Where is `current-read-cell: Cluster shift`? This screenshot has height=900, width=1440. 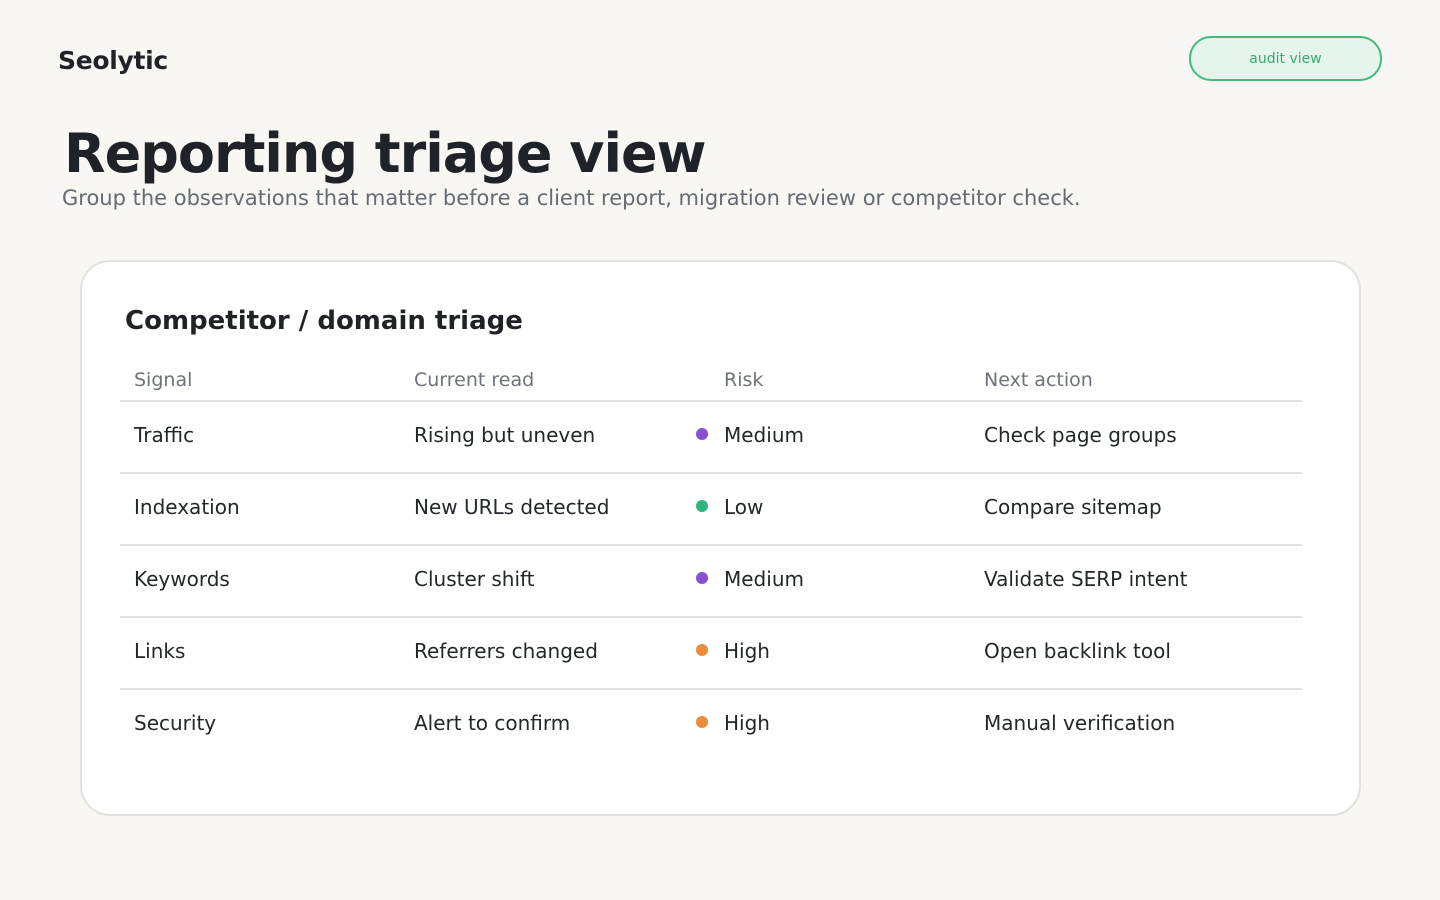
current-read-cell: Cluster shift is located at coordinates (474, 579).